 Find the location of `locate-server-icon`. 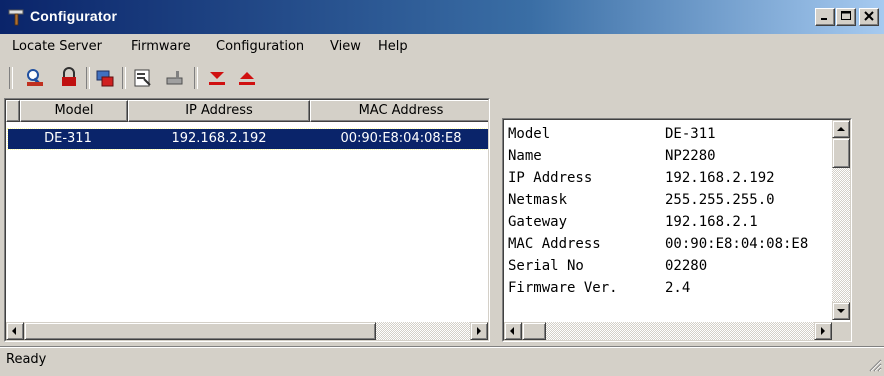

locate-server-icon is located at coordinates (35, 78).